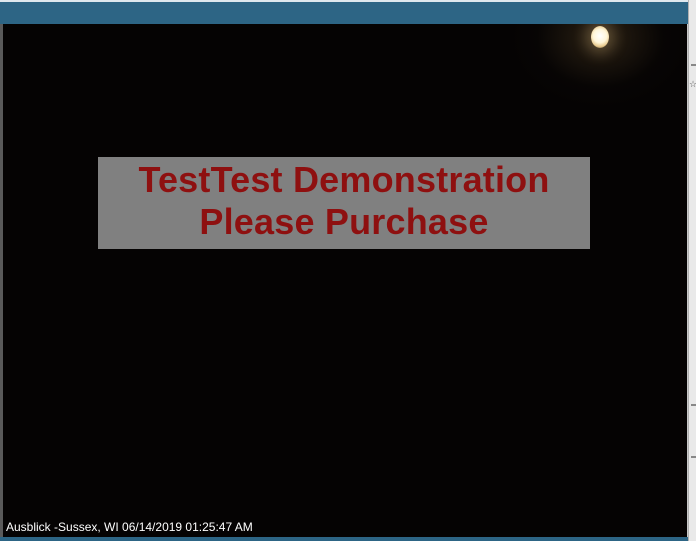 Image resolution: width=696 pixels, height=541 pixels. I want to click on demo-watermark-banner: TestTest Demonstration Please Purchase, so click(344, 203).